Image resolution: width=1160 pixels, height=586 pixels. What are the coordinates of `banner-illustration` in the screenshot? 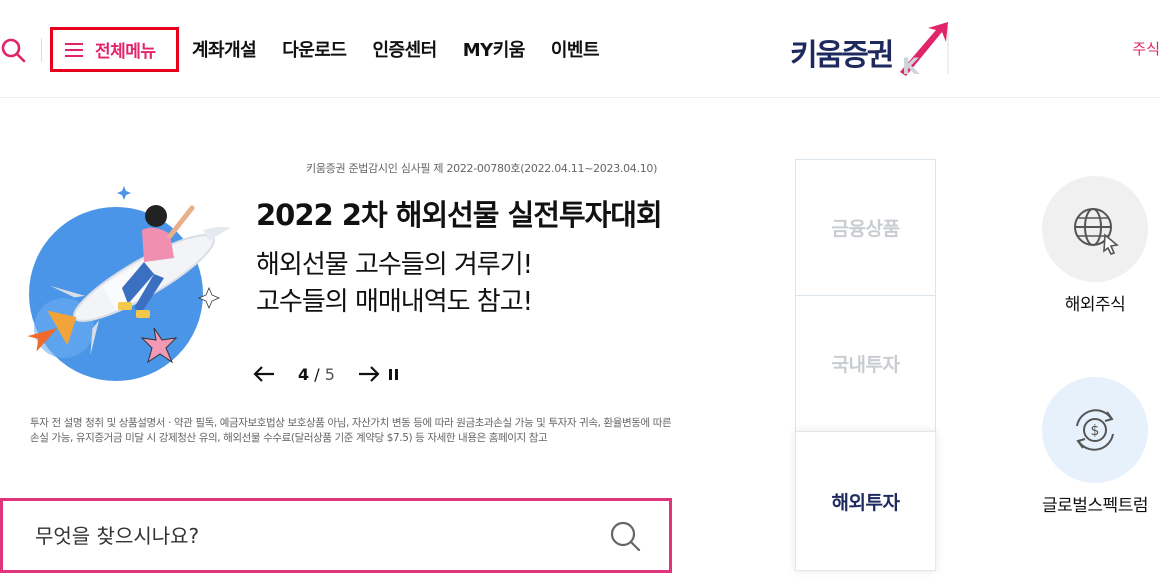 It's located at (129, 281).